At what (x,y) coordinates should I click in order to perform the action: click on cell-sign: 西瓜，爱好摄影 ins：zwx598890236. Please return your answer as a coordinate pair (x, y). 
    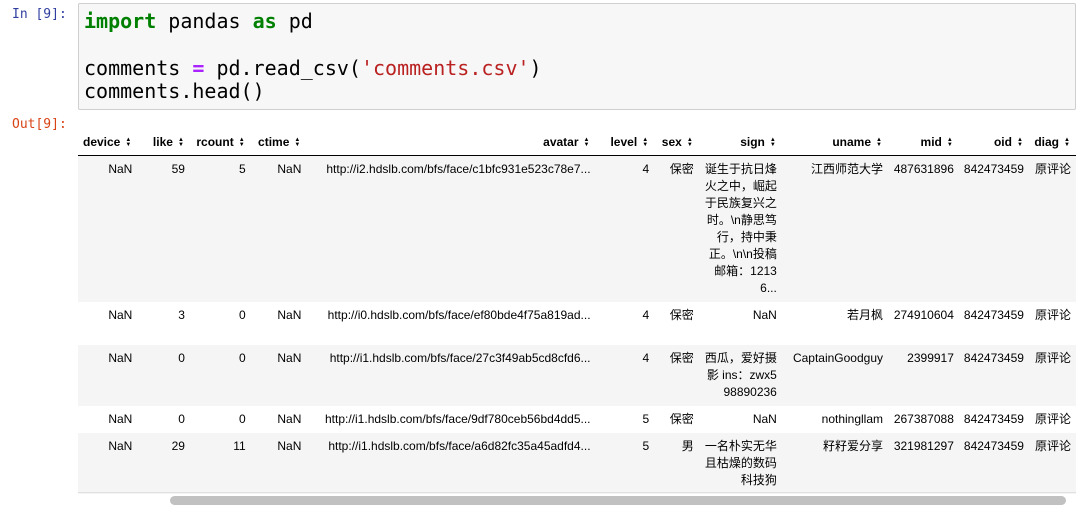
    Looking at the image, I should click on (740, 375).